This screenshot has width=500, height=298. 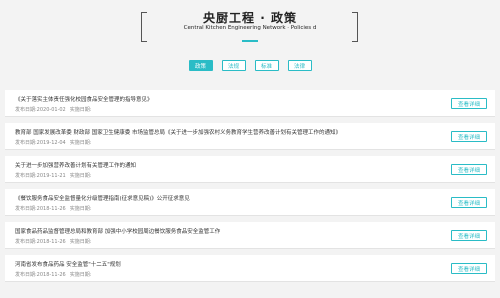 I want to click on item-meta: 发布日期:2019-11-21 实施日期:, so click(x=53, y=175).